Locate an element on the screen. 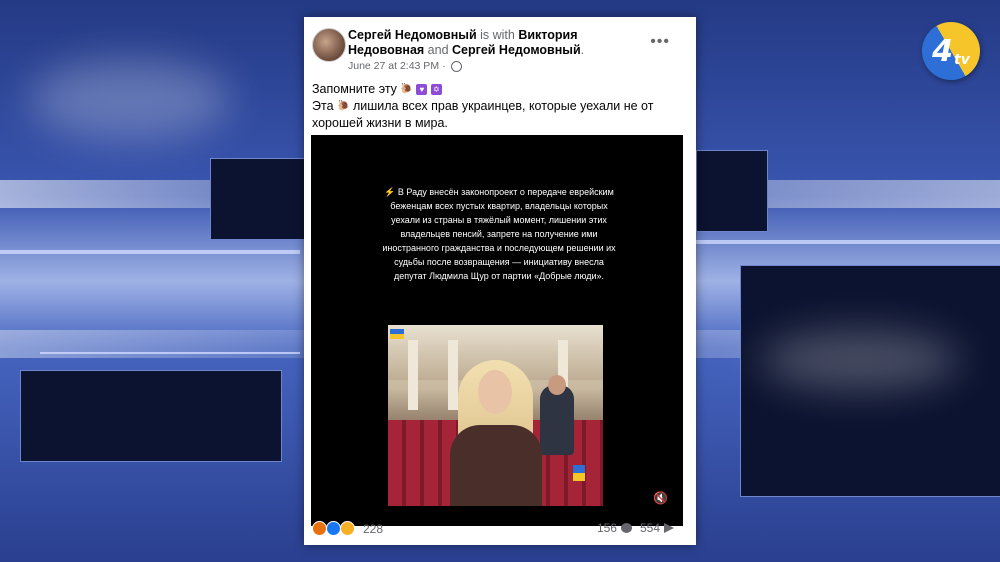 The height and width of the screenshot is (562, 1000). globe-icon is located at coordinates (456, 66).